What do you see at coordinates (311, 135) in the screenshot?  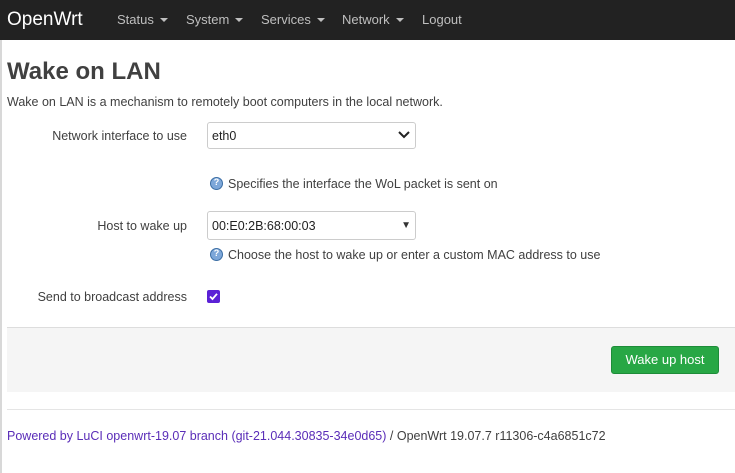 I see `interface-select: eth0` at bounding box center [311, 135].